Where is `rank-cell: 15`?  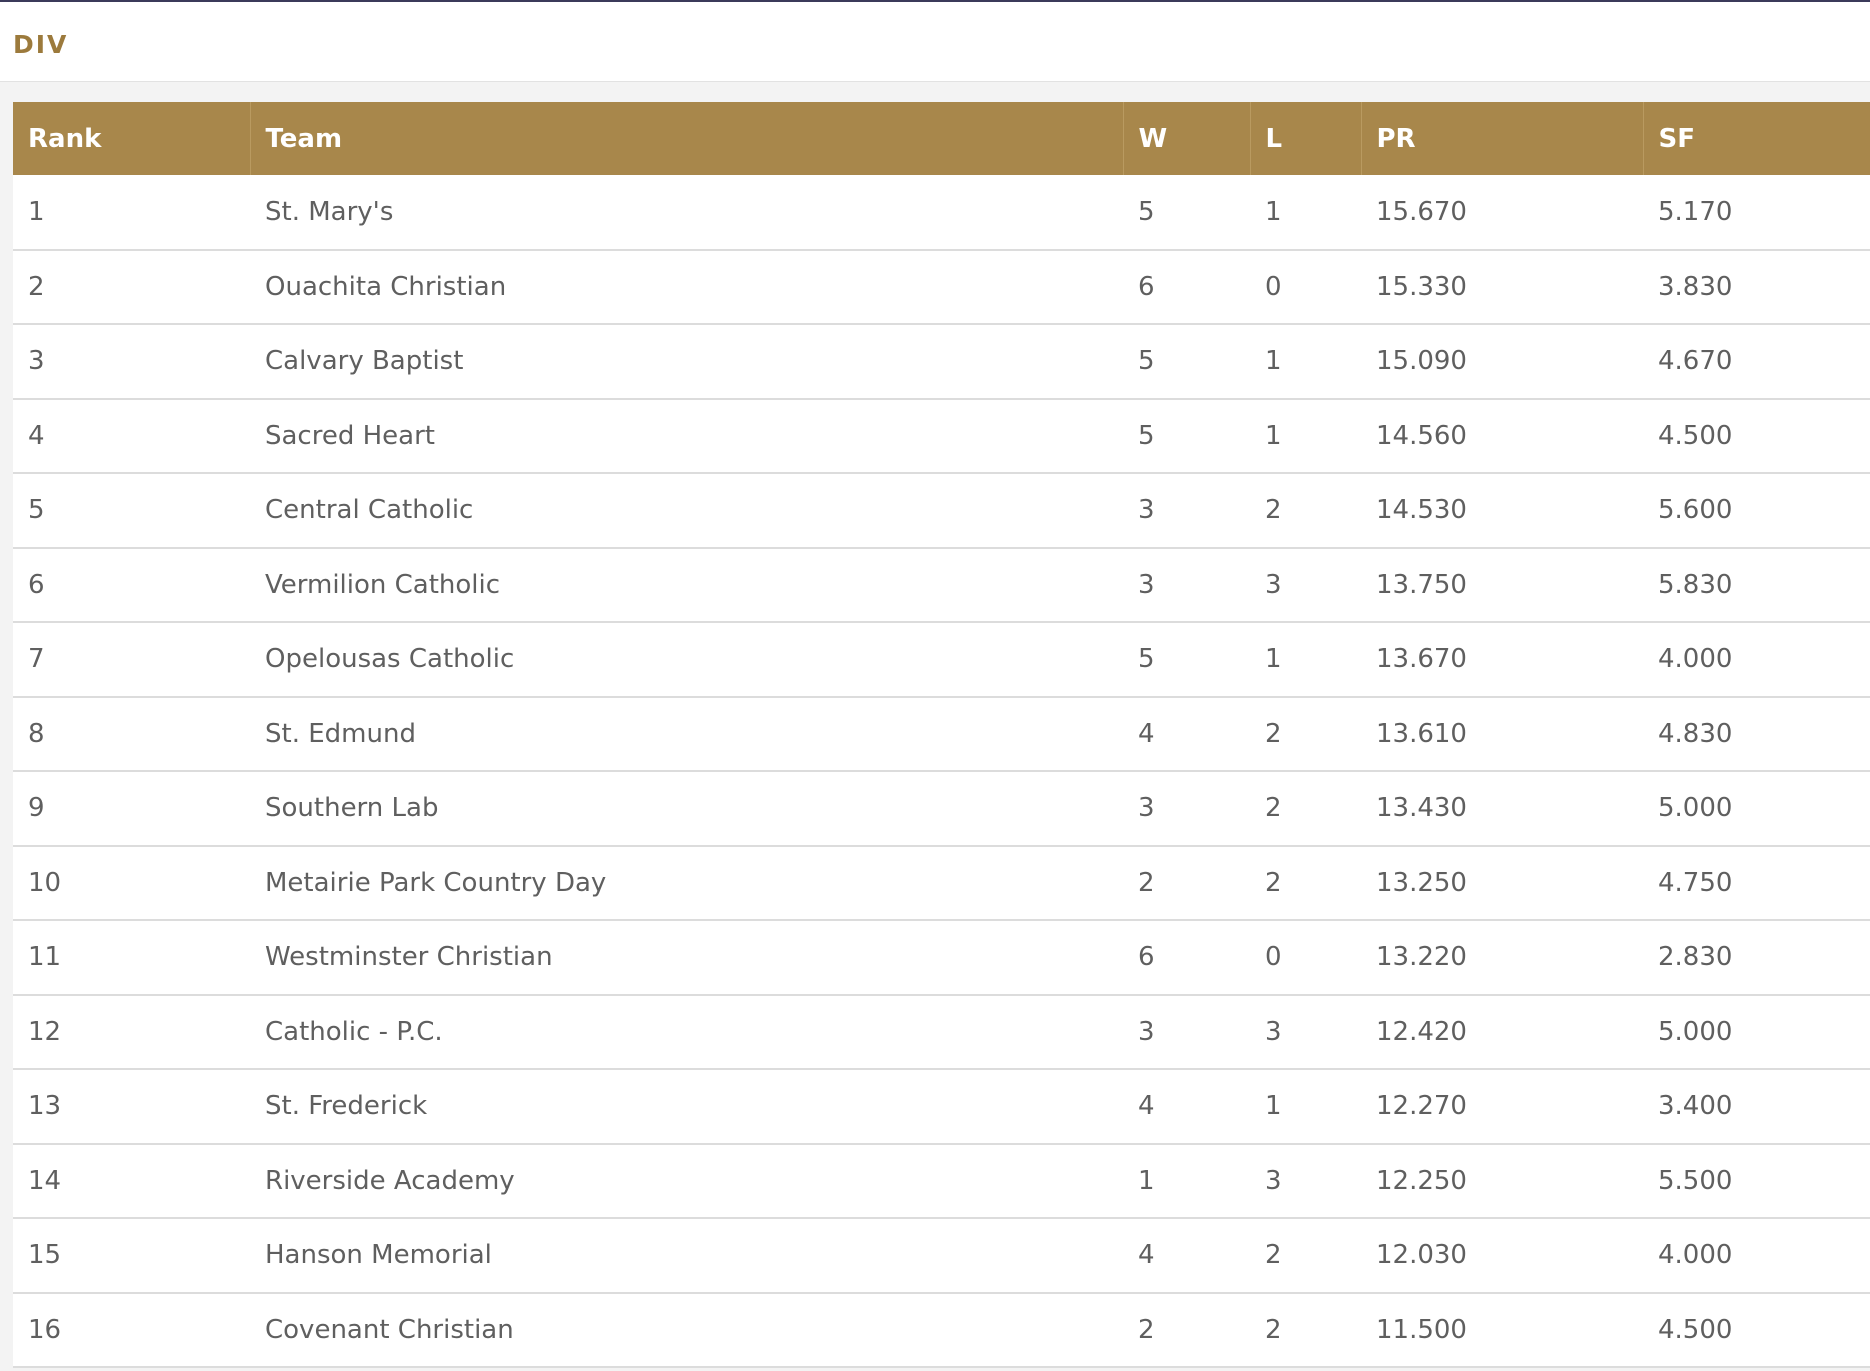 rank-cell: 15 is located at coordinates (45, 1255).